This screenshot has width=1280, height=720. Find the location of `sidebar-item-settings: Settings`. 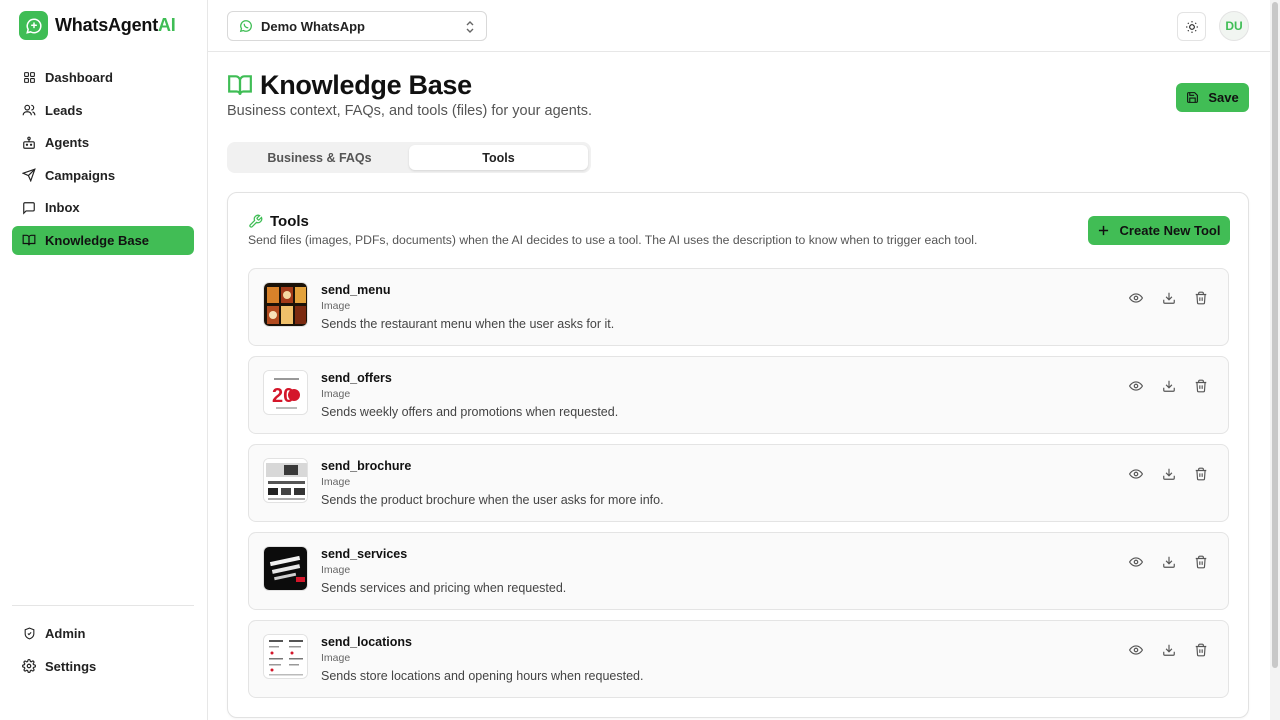

sidebar-item-settings: Settings is located at coordinates (103, 666).